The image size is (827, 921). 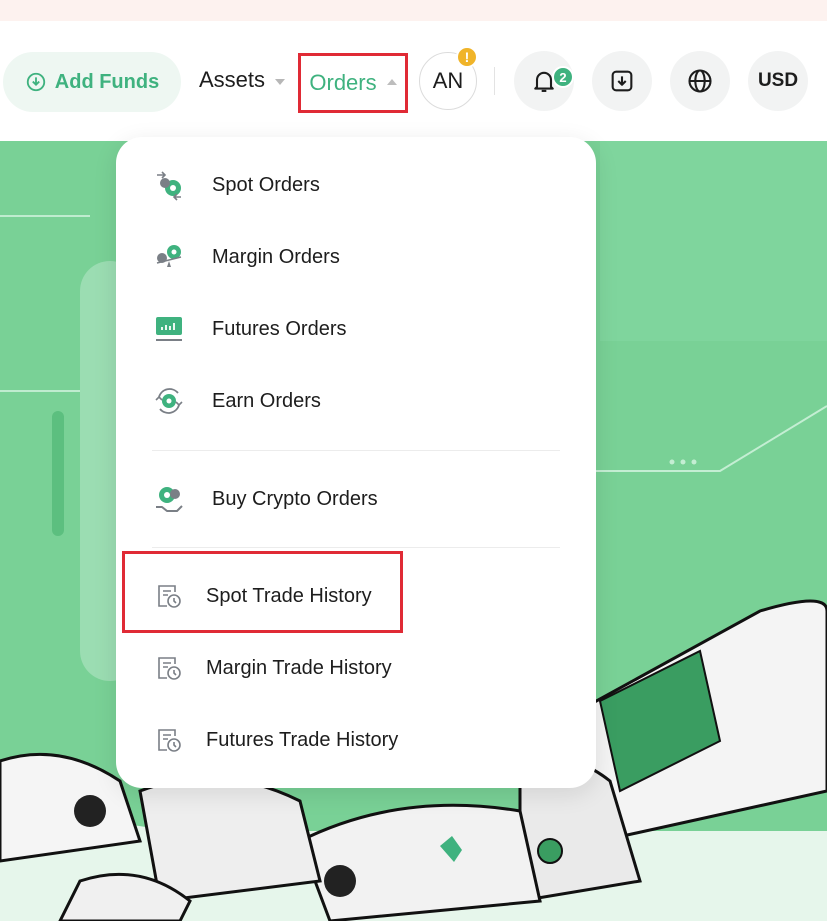 I want to click on menu-item-label: Spot Orders, so click(x=266, y=184).